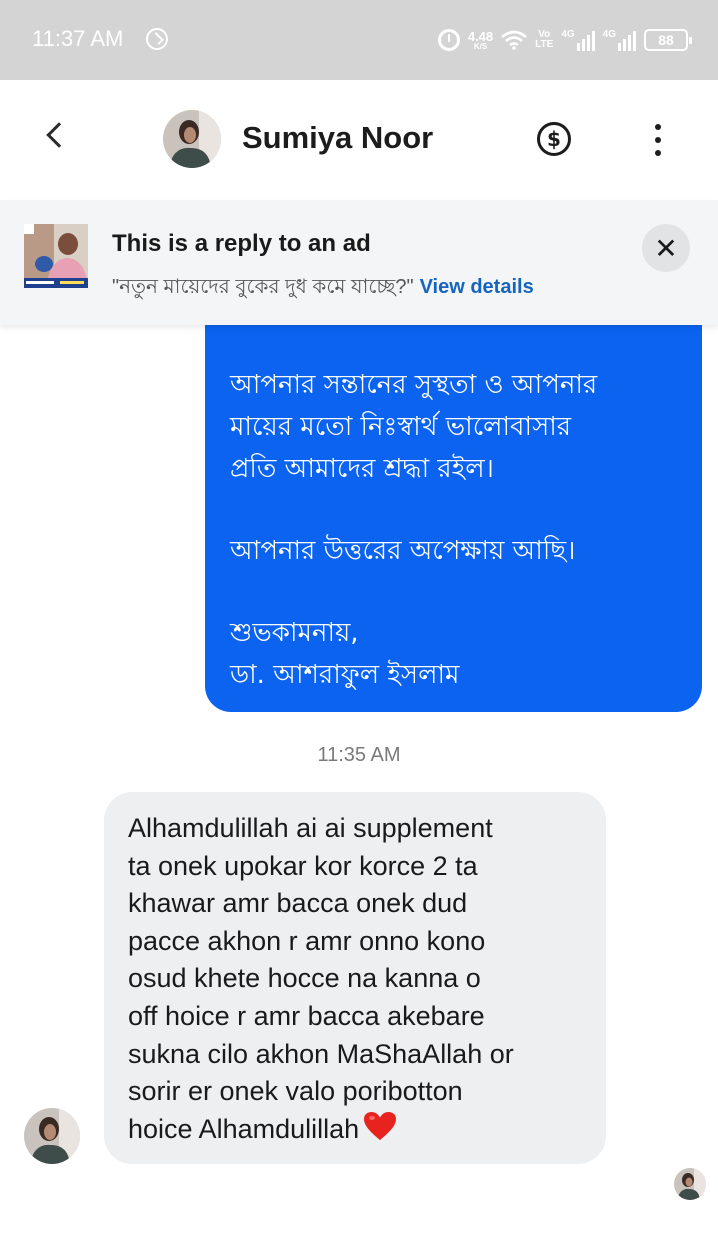  Describe the element at coordinates (578, 40) in the screenshot. I see `sim1-signal: 4G` at that location.